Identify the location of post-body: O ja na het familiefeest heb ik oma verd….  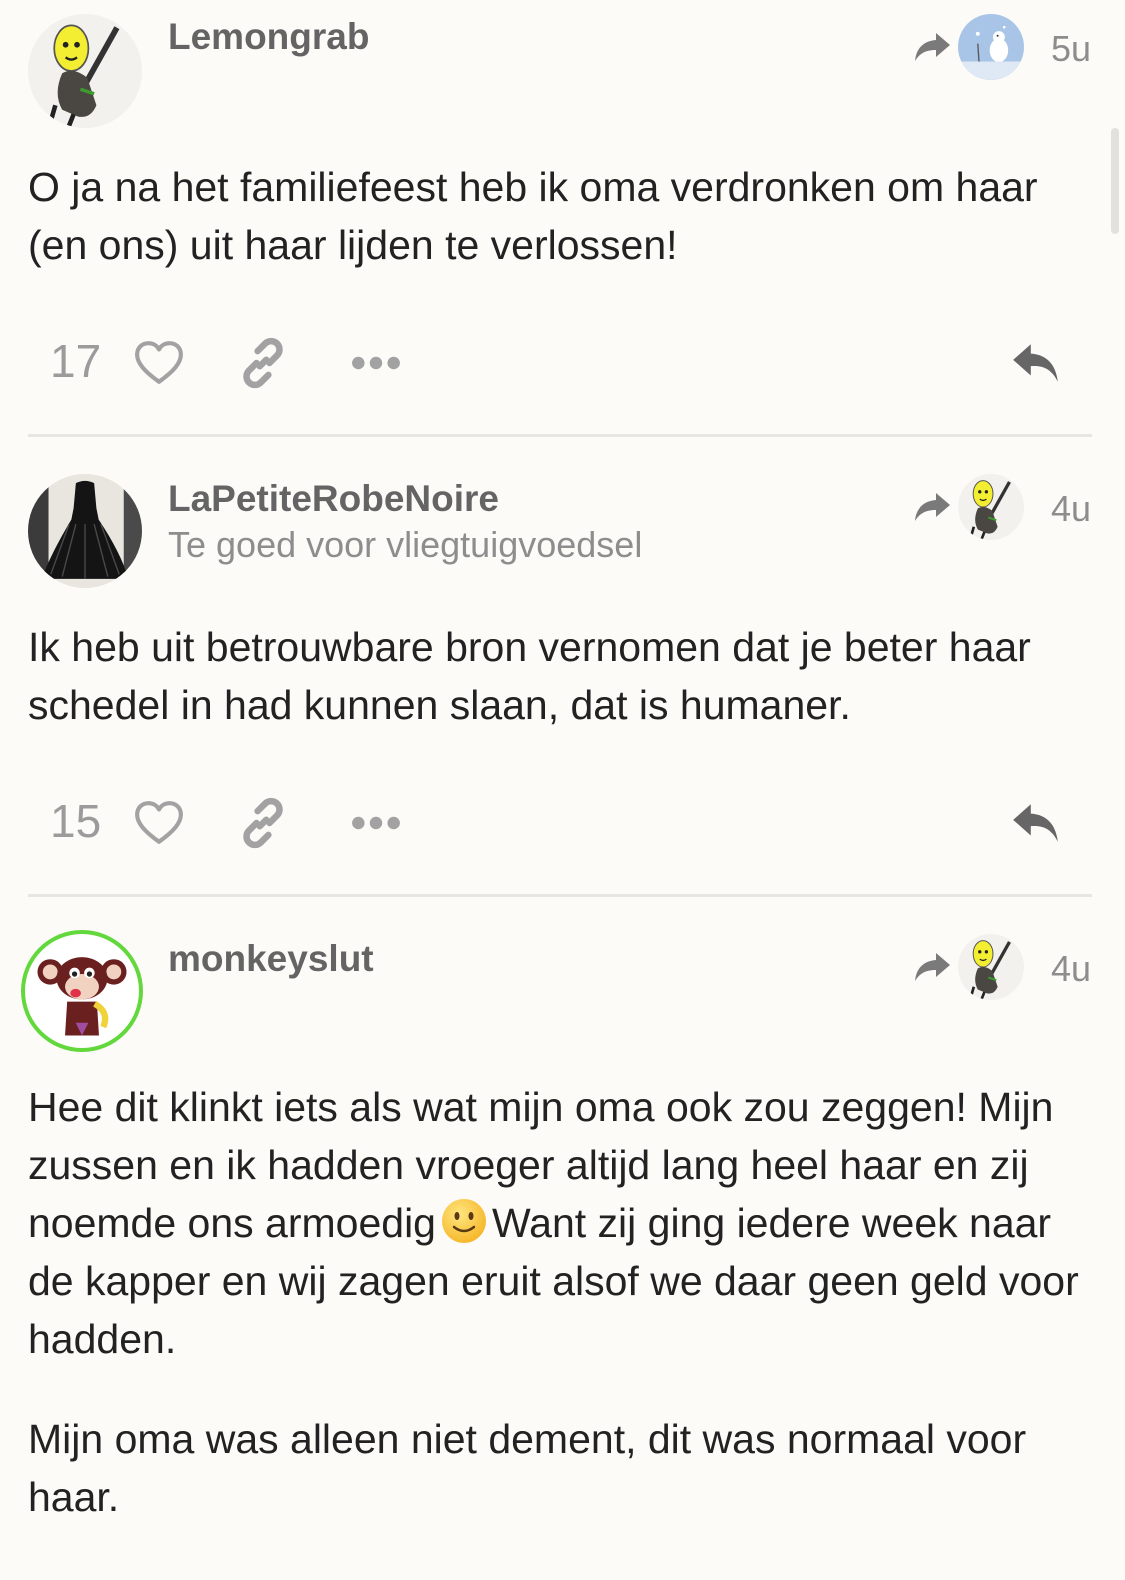
(563, 216).